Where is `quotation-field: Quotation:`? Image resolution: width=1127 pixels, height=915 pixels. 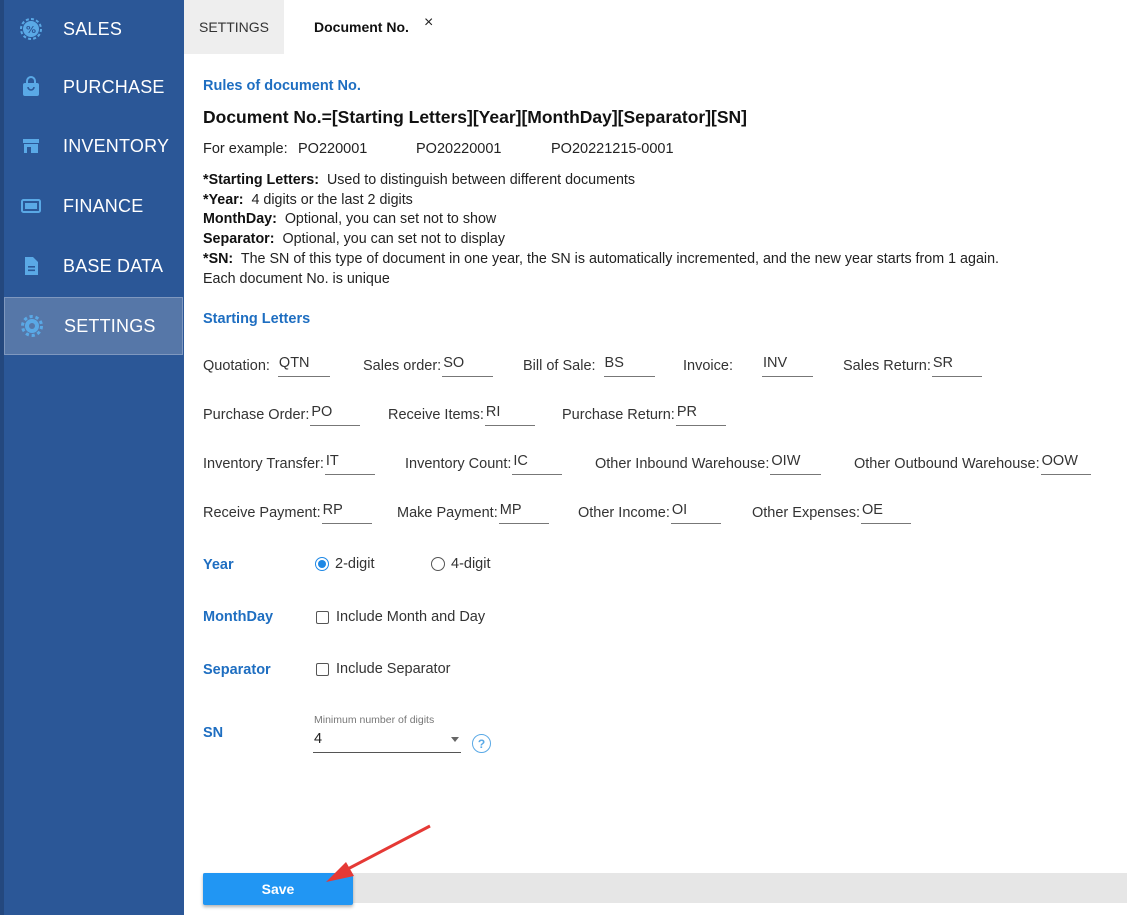
quotation-field: Quotation: is located at coordinates (266, 365).